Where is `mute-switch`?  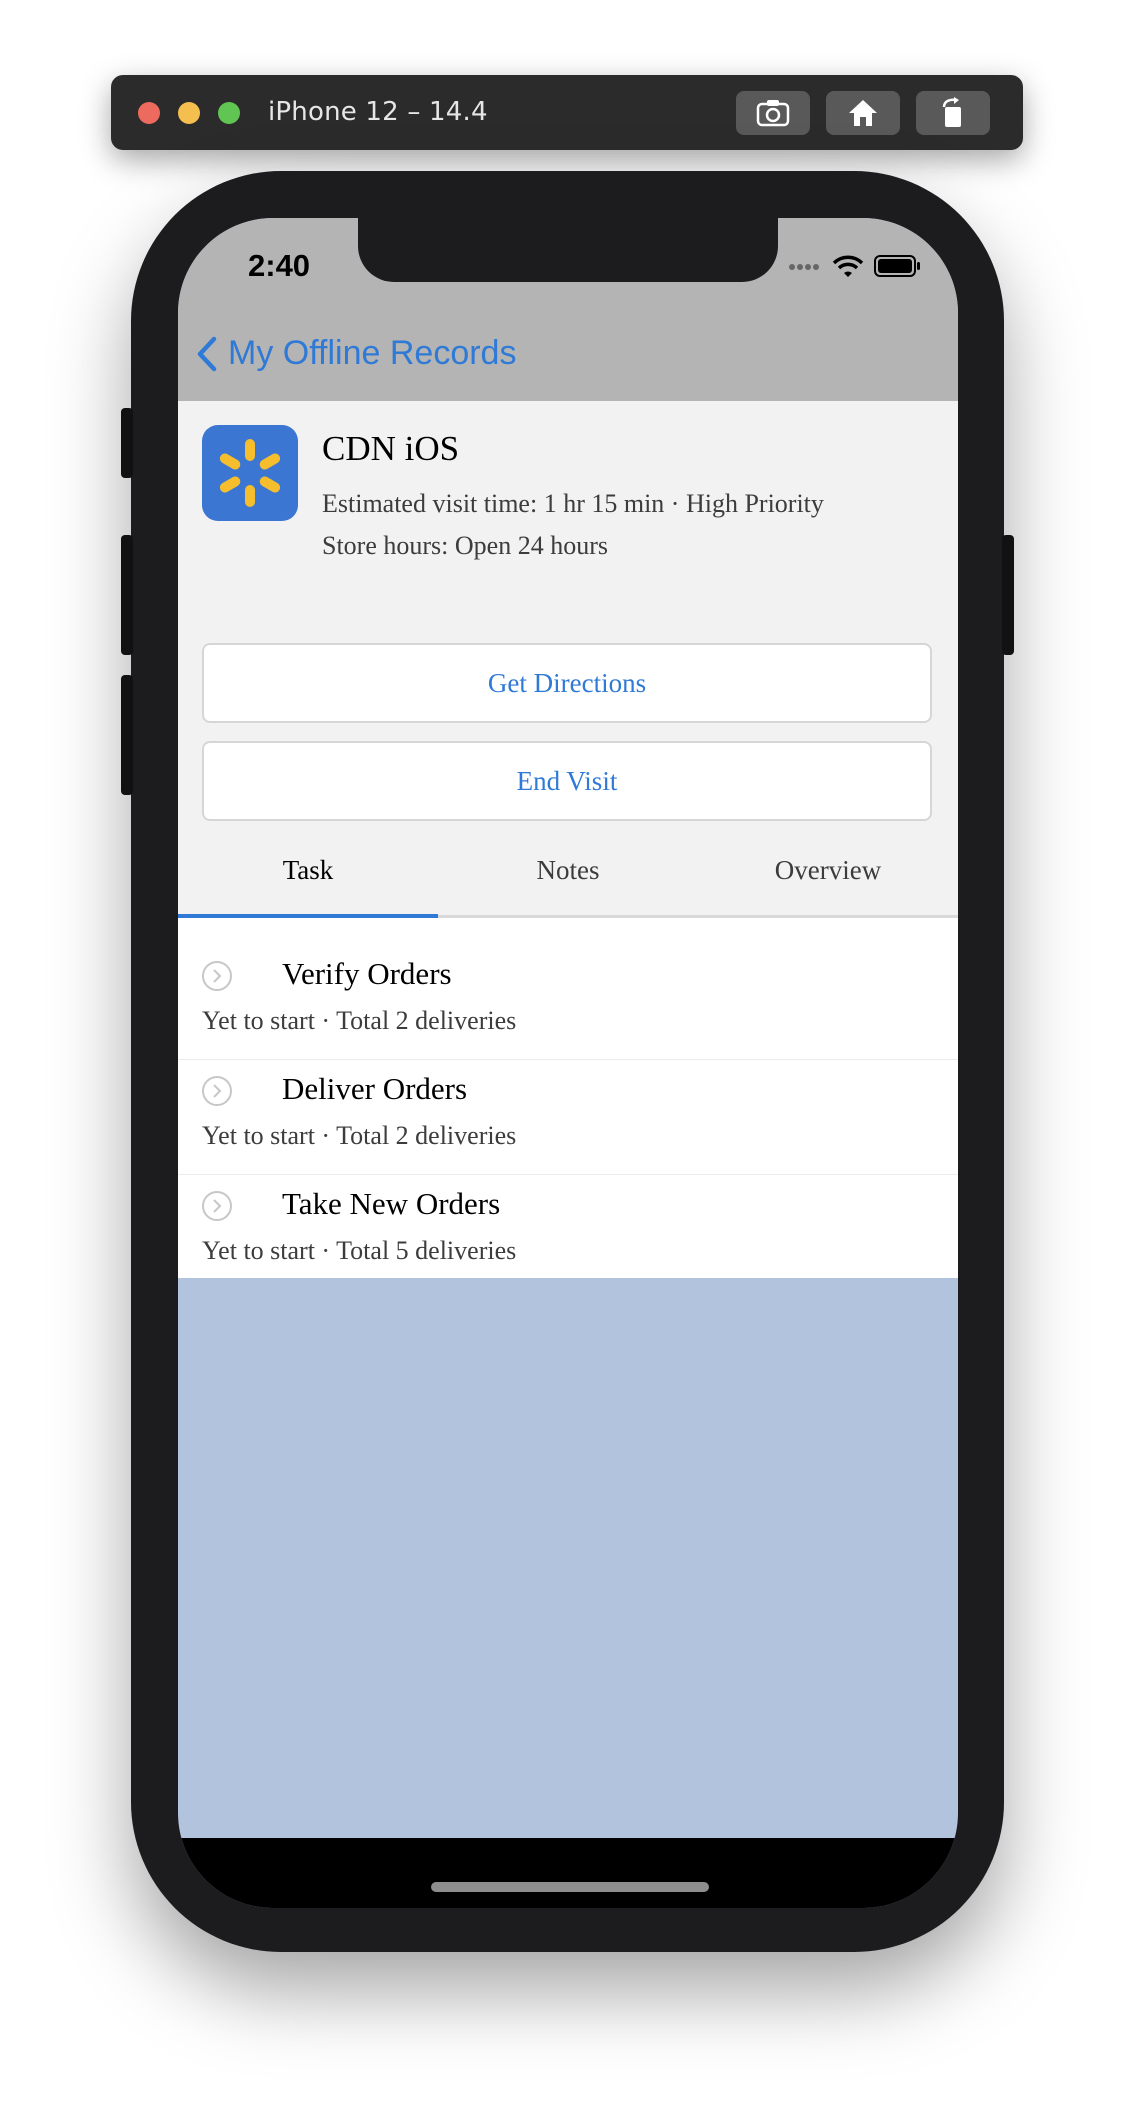
mute-switch is located at coordinates (127, 443).